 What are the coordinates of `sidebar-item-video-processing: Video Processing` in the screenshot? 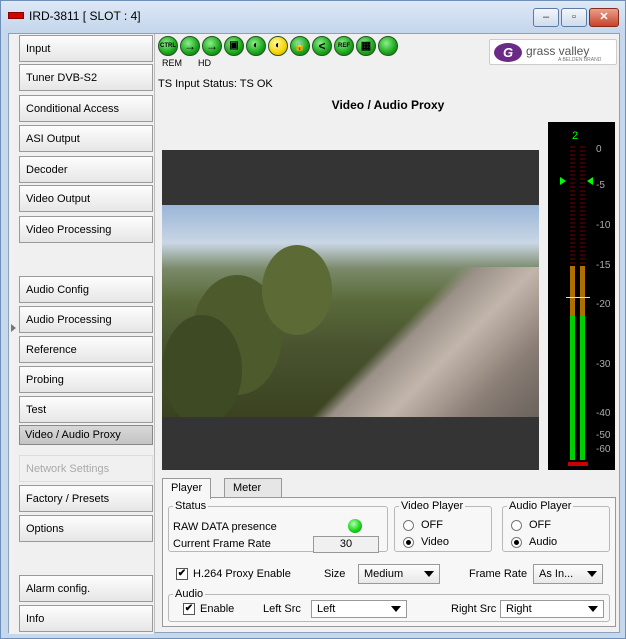 It's located at (86, 229).